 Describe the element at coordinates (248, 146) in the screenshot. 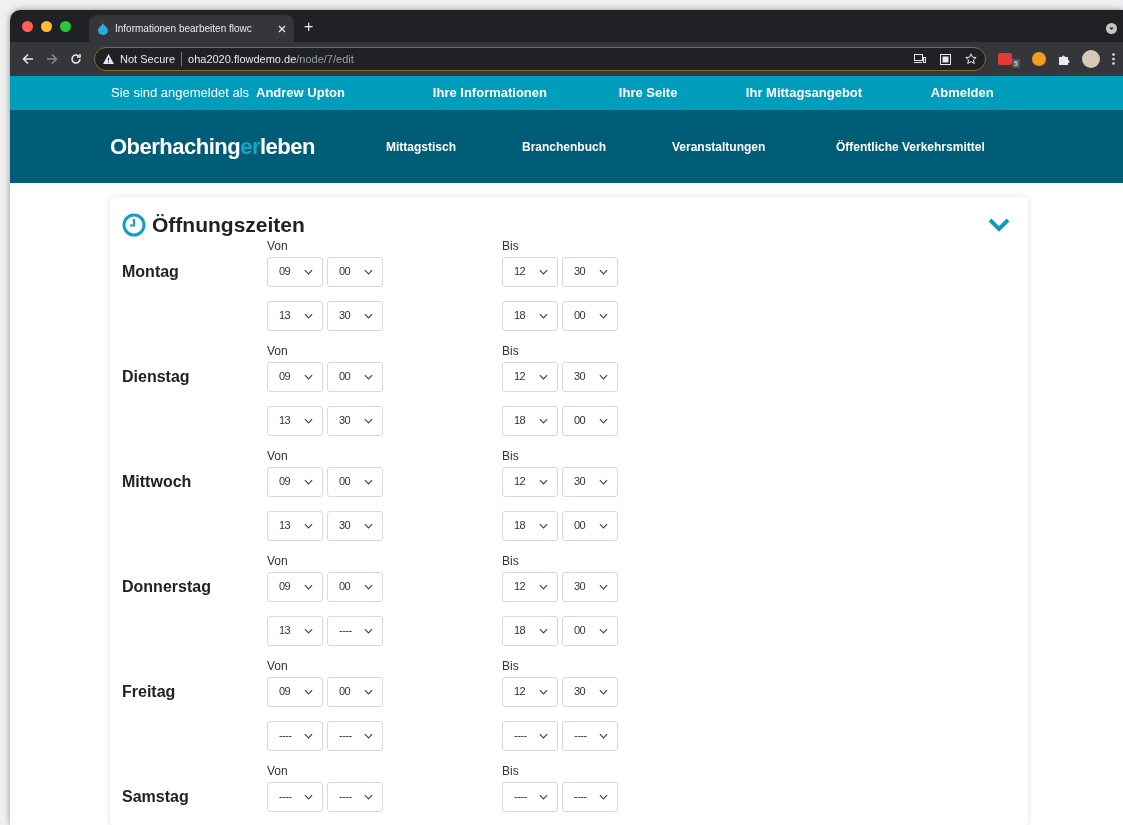

I see `site-logo: Oberhachingerleben` at that location.